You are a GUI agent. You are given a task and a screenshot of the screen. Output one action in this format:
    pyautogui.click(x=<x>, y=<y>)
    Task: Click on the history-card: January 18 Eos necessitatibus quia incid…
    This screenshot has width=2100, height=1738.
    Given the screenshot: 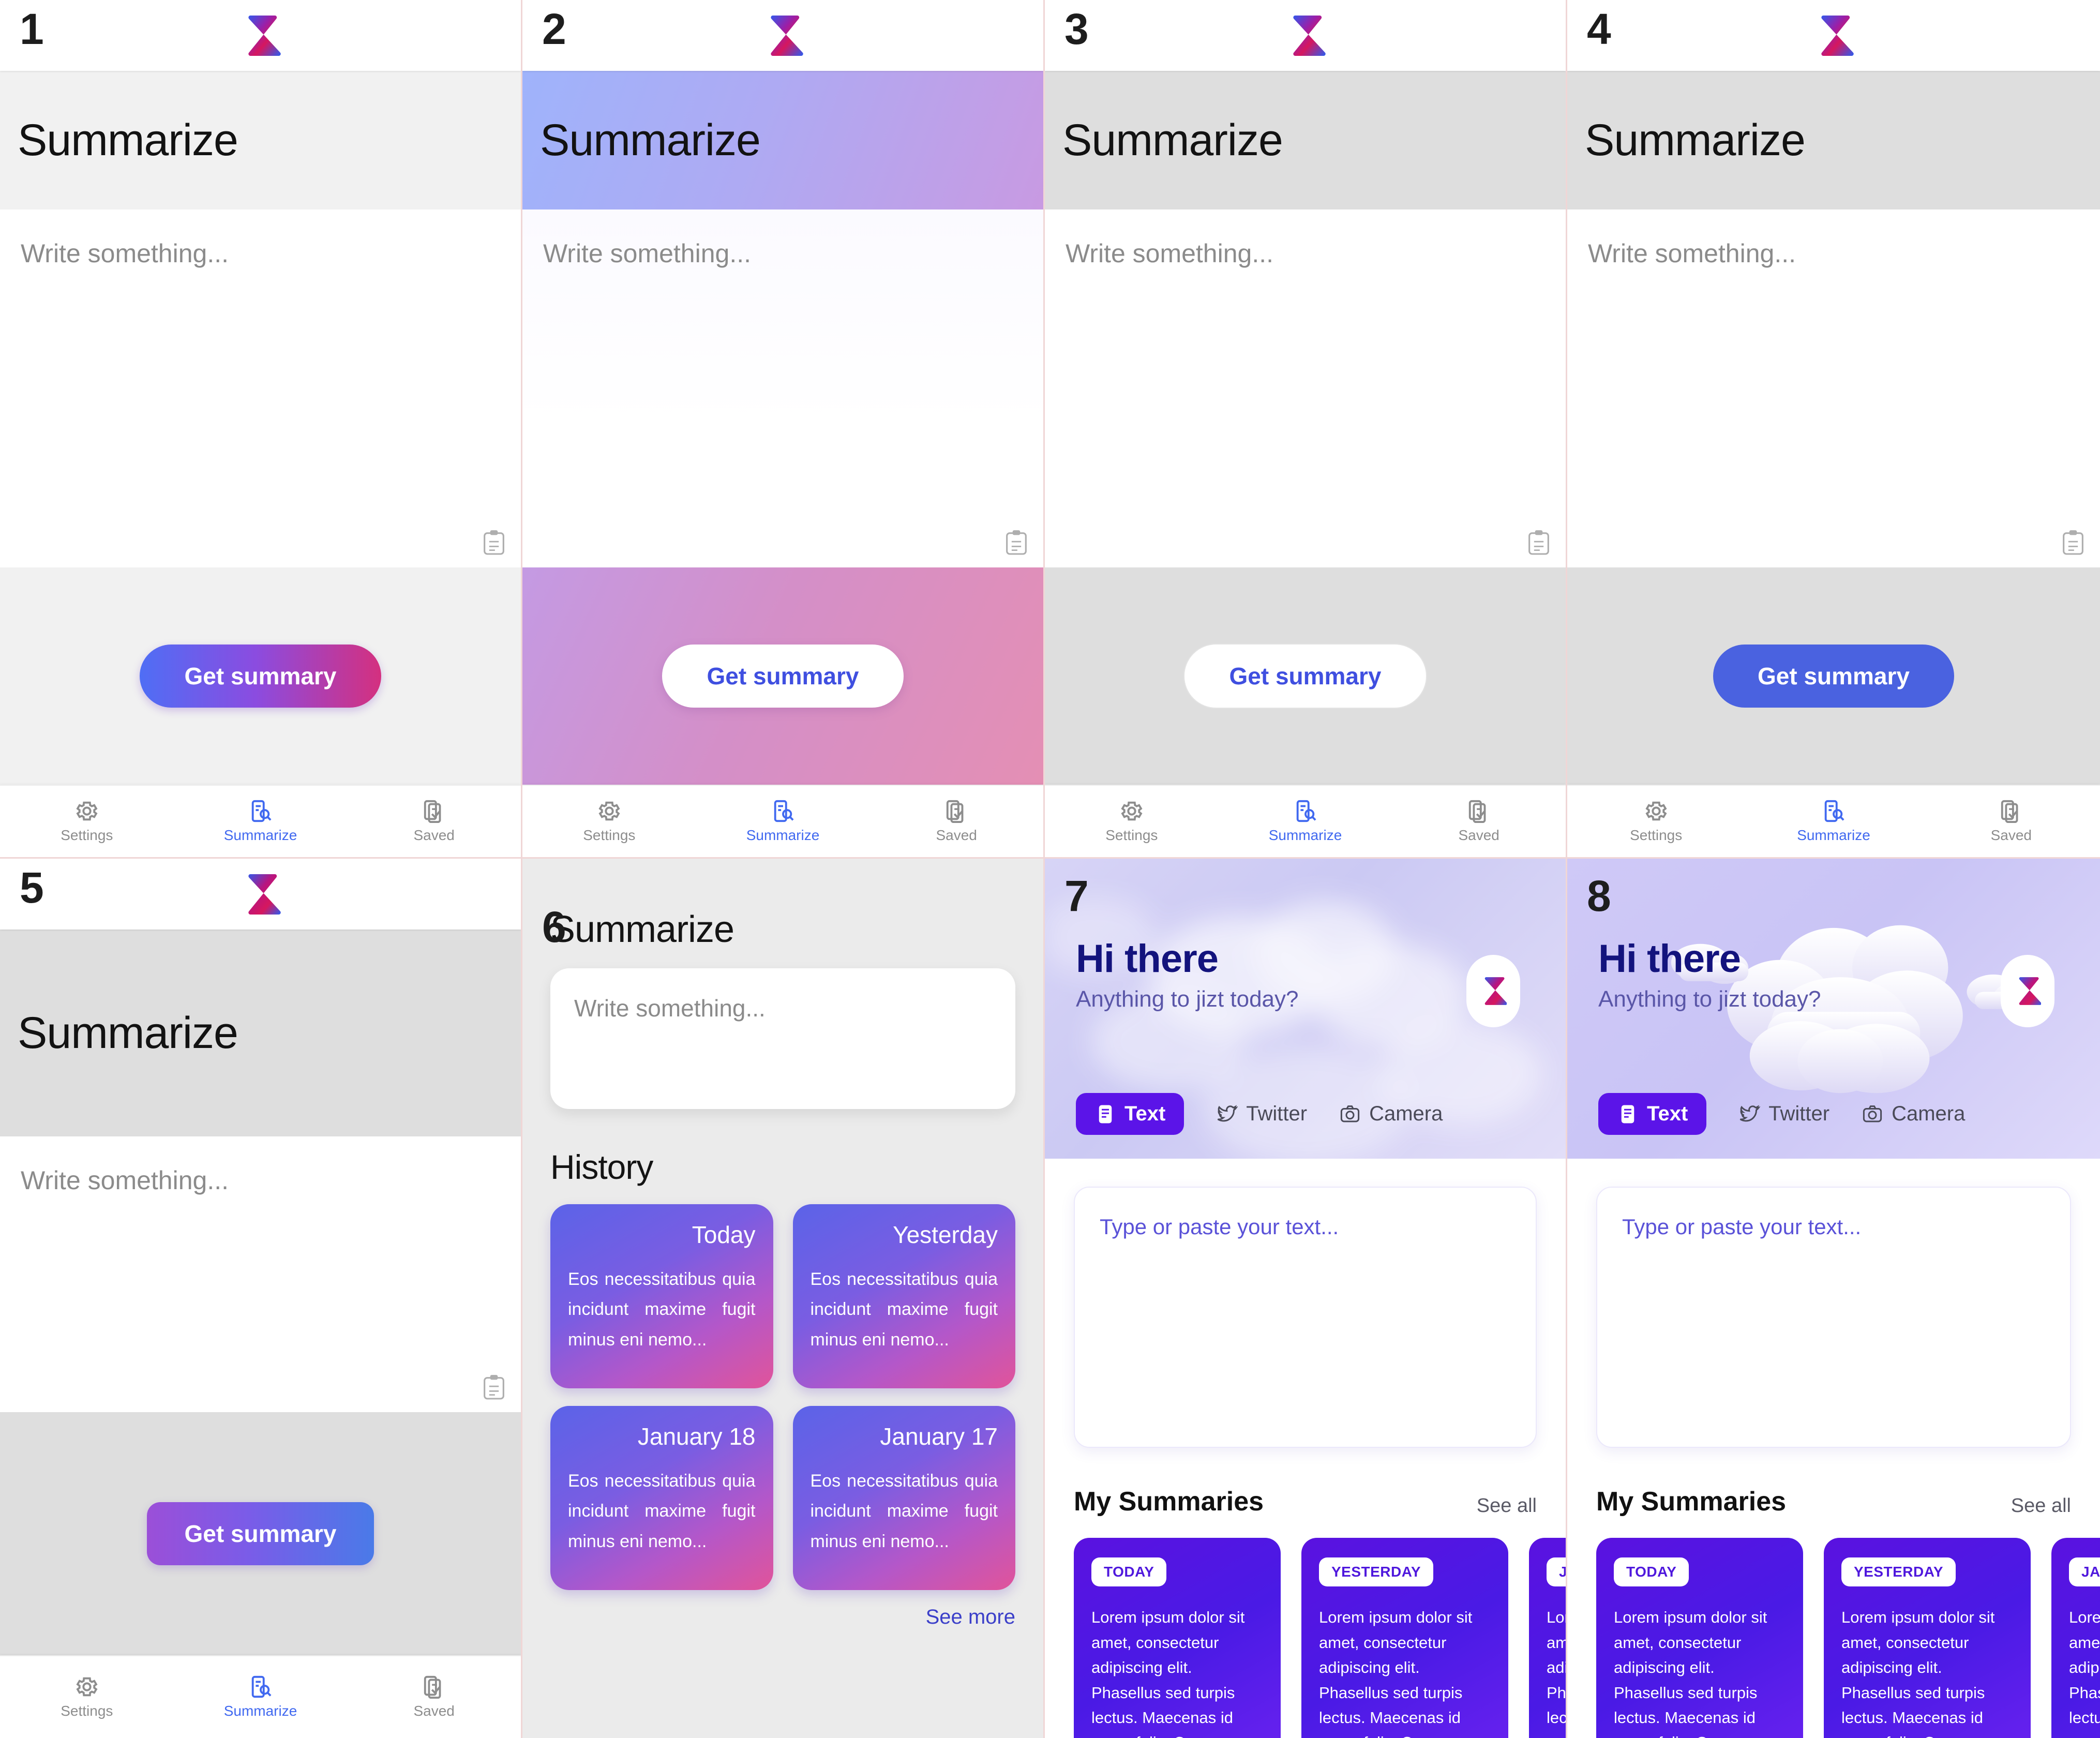 What is the action you would take?
    pyautogui.click(x=662, y=1498)
    